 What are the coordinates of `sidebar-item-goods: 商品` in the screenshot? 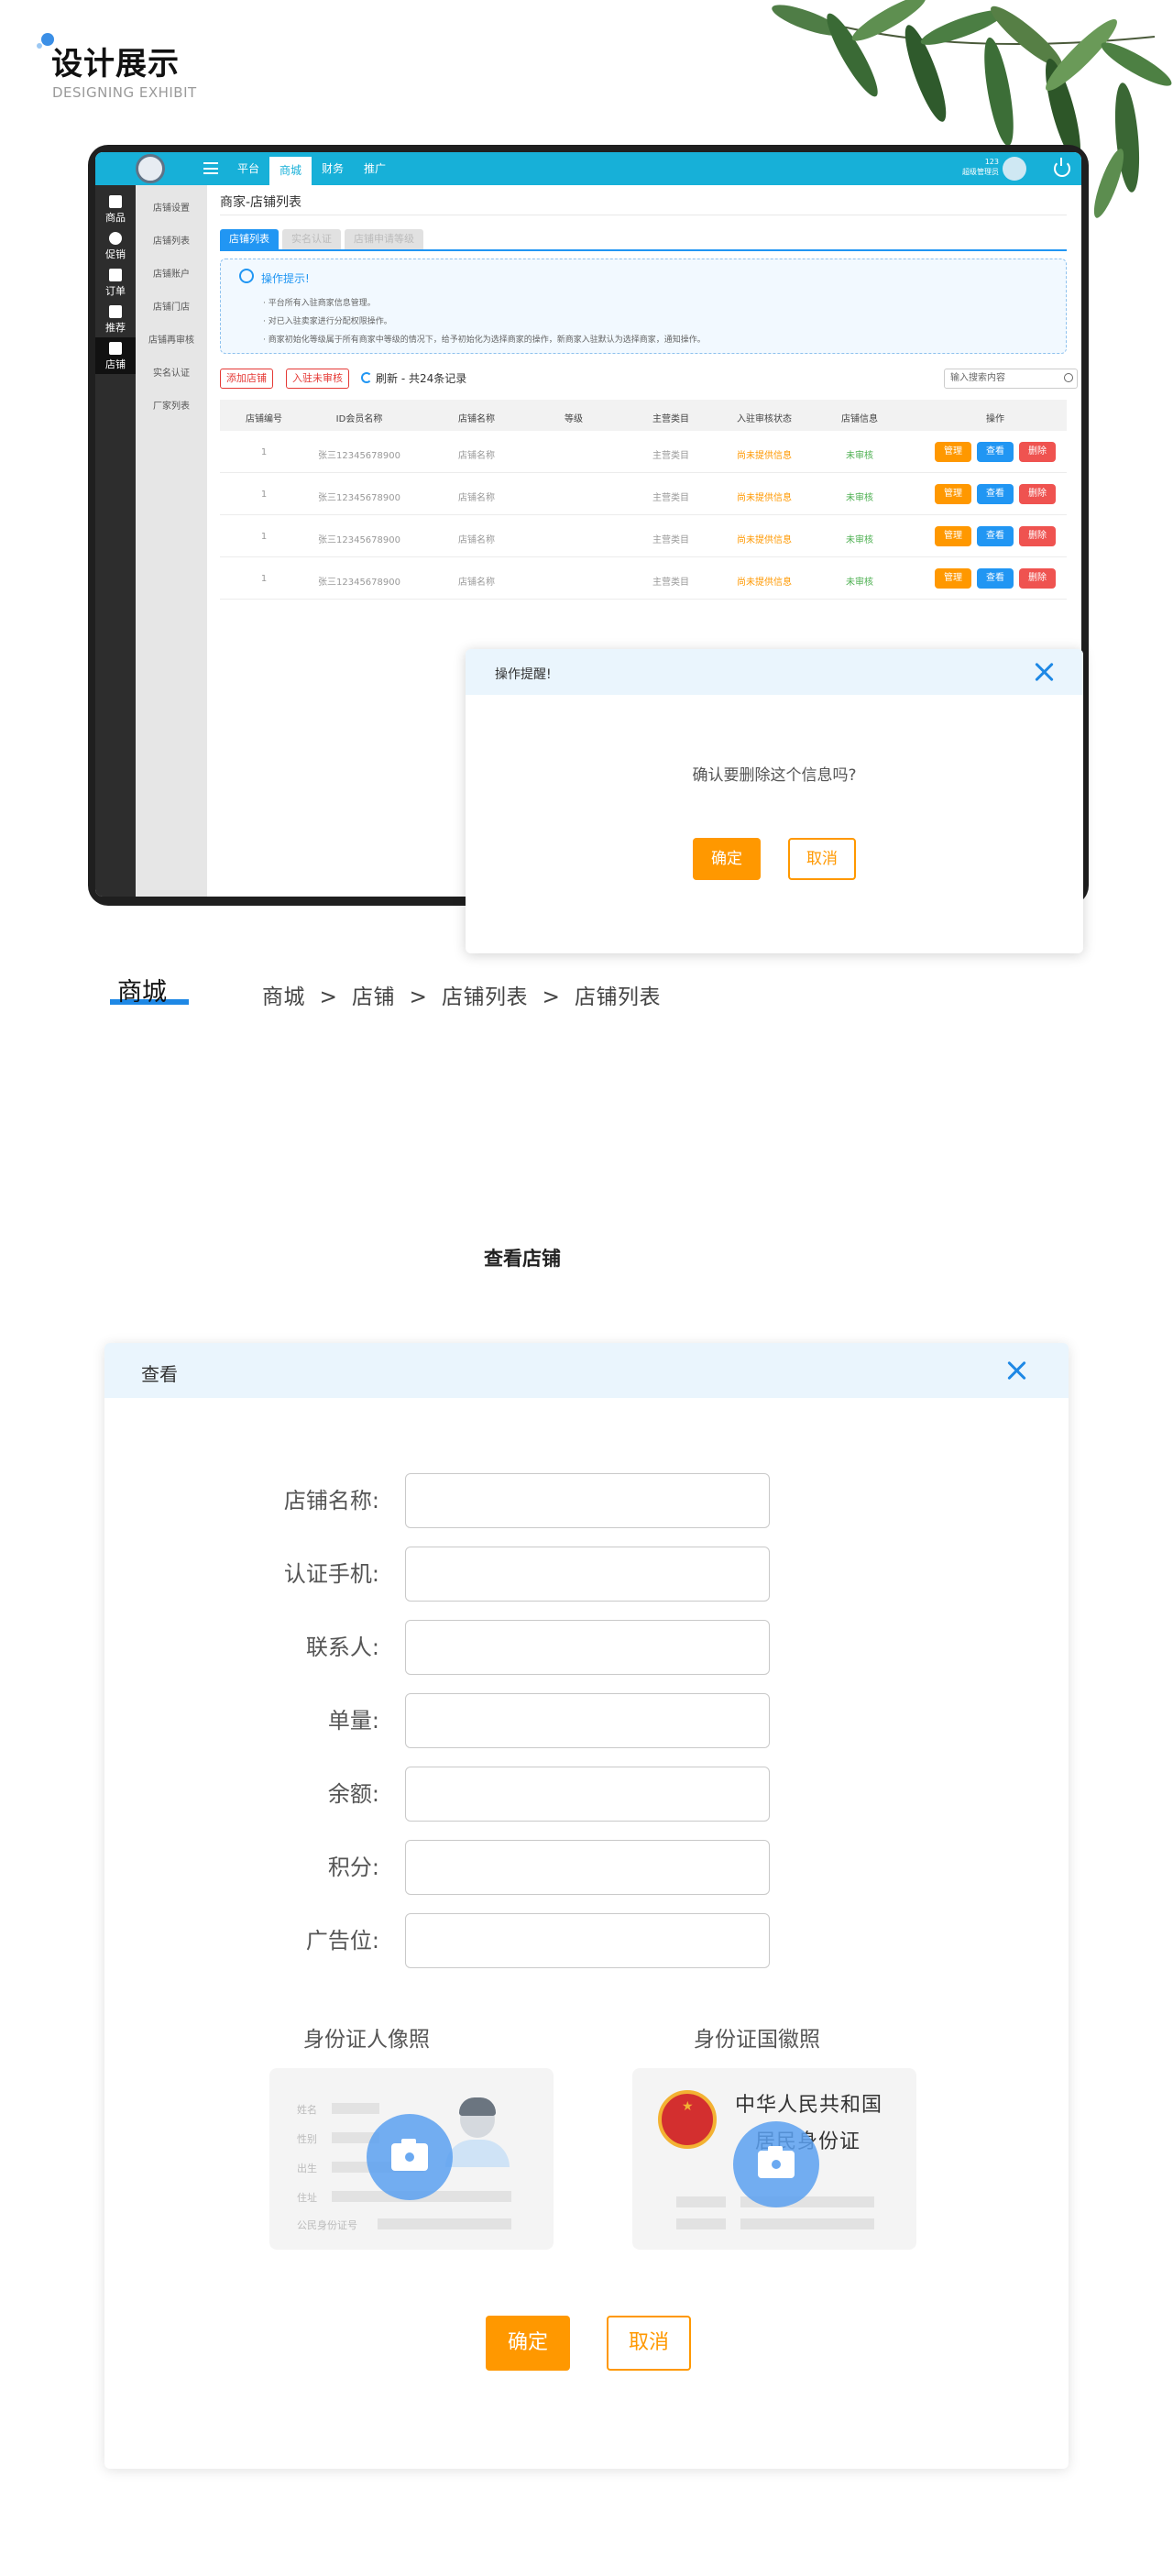 It's located at (115, 209).